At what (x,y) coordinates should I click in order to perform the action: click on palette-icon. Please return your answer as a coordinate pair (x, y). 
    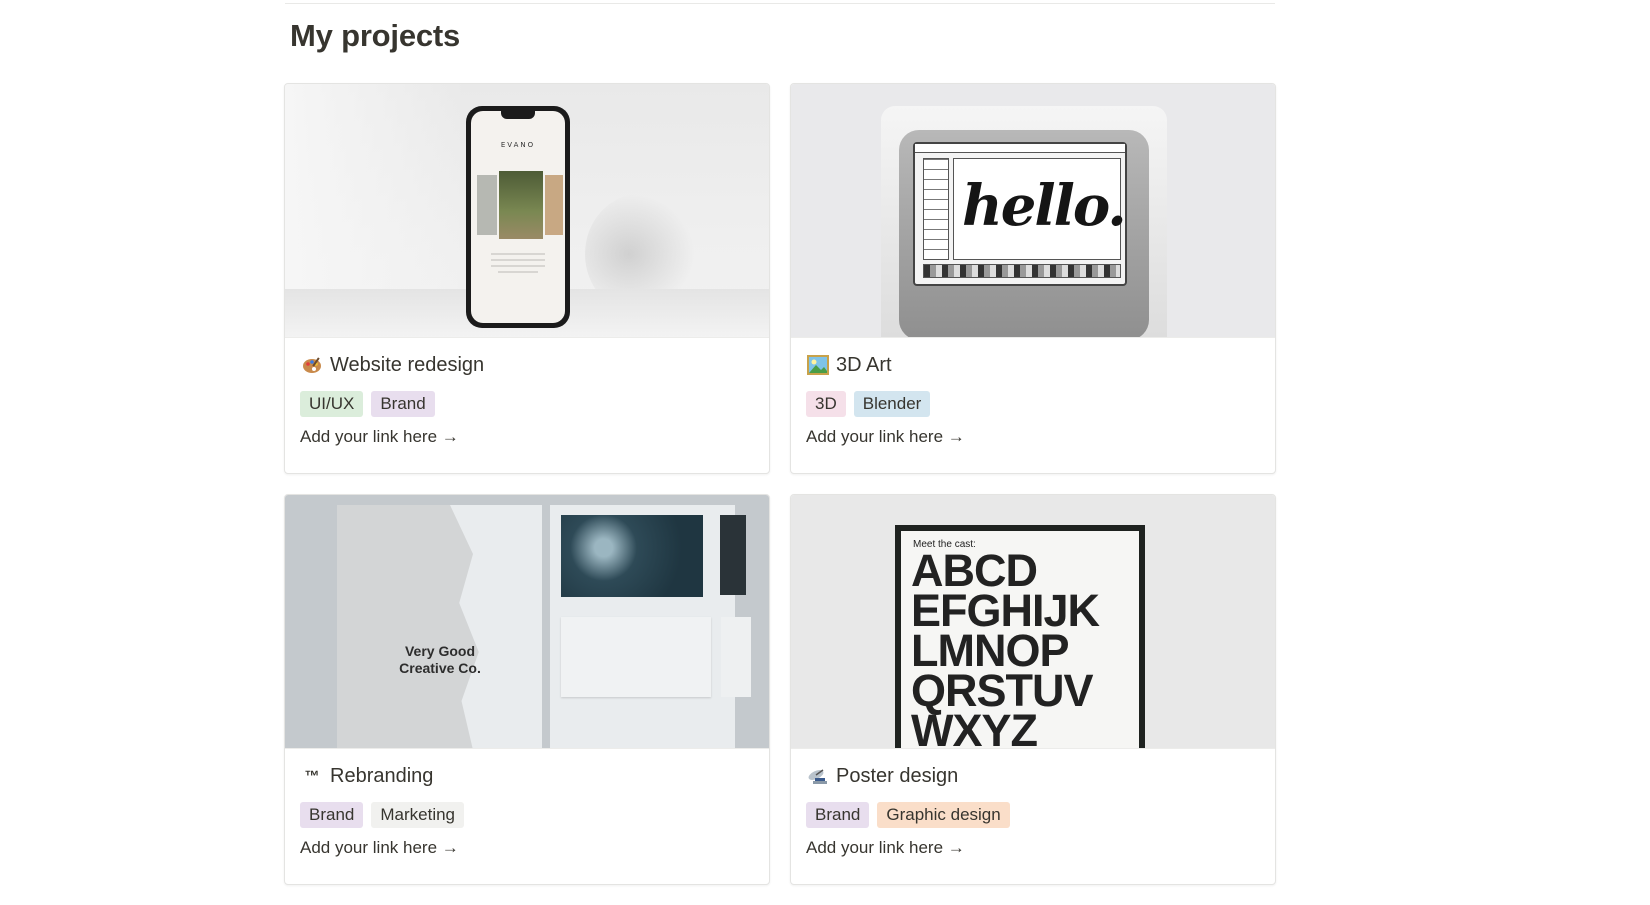
    Looking at the image, I should click on (312, 365).